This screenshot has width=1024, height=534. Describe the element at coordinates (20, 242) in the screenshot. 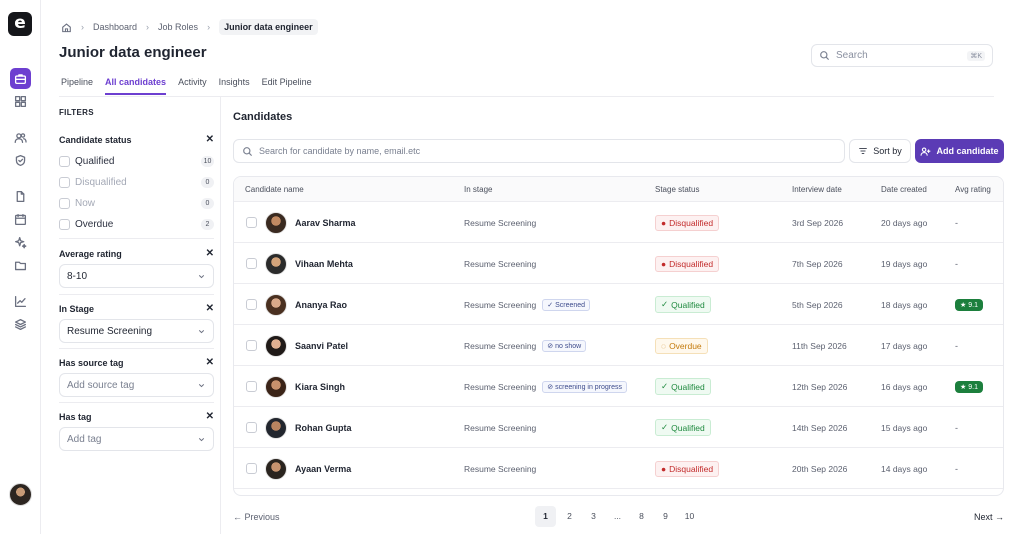

I see `sparkle-icon` at that location.